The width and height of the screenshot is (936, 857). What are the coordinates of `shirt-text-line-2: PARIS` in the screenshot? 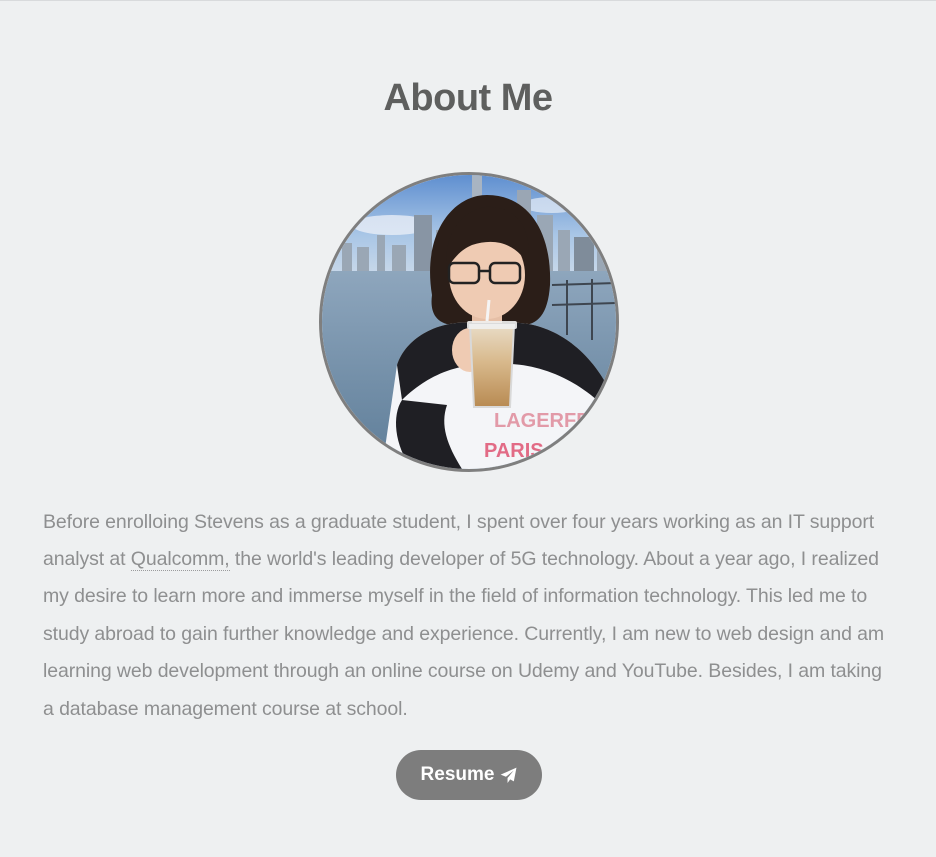 It's located at (514, 451).